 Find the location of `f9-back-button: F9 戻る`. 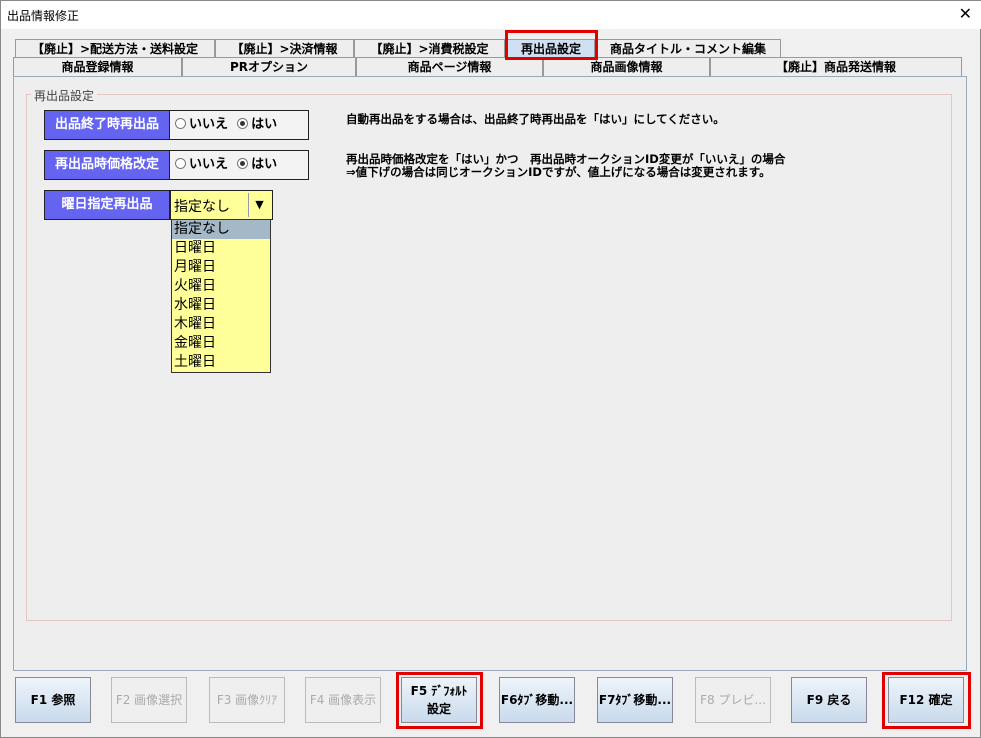

f9-back-button: F9 戻る is located at coordinates (829, 700).